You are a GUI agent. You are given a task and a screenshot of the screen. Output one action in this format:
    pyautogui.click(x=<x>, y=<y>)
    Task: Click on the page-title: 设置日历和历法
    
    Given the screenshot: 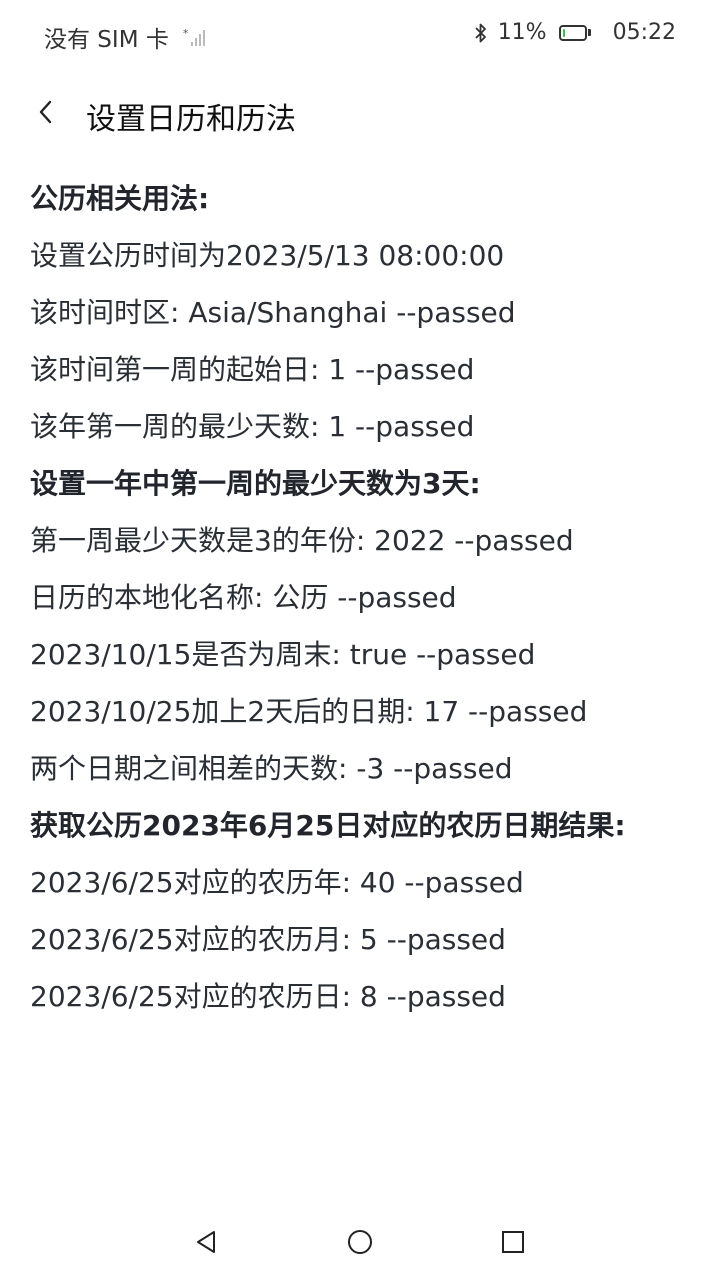 What is the action you would take?
    pyautogui.click(x=191, y=119)
    